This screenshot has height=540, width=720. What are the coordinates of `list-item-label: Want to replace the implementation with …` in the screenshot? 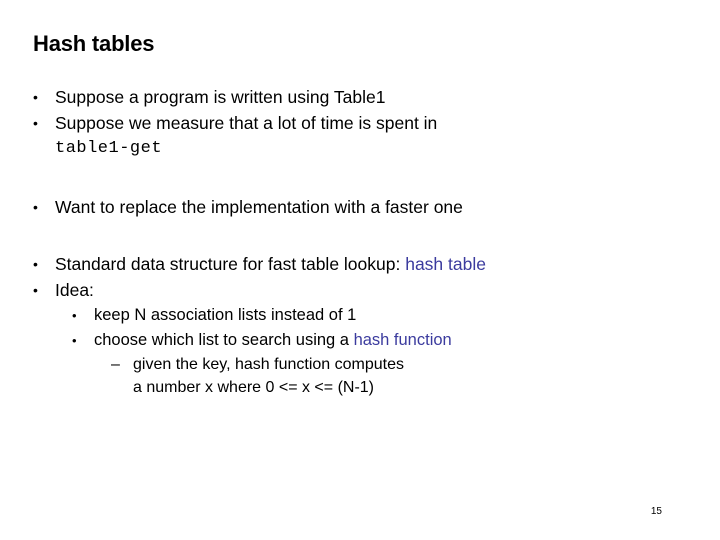 It's located at (259, 207).